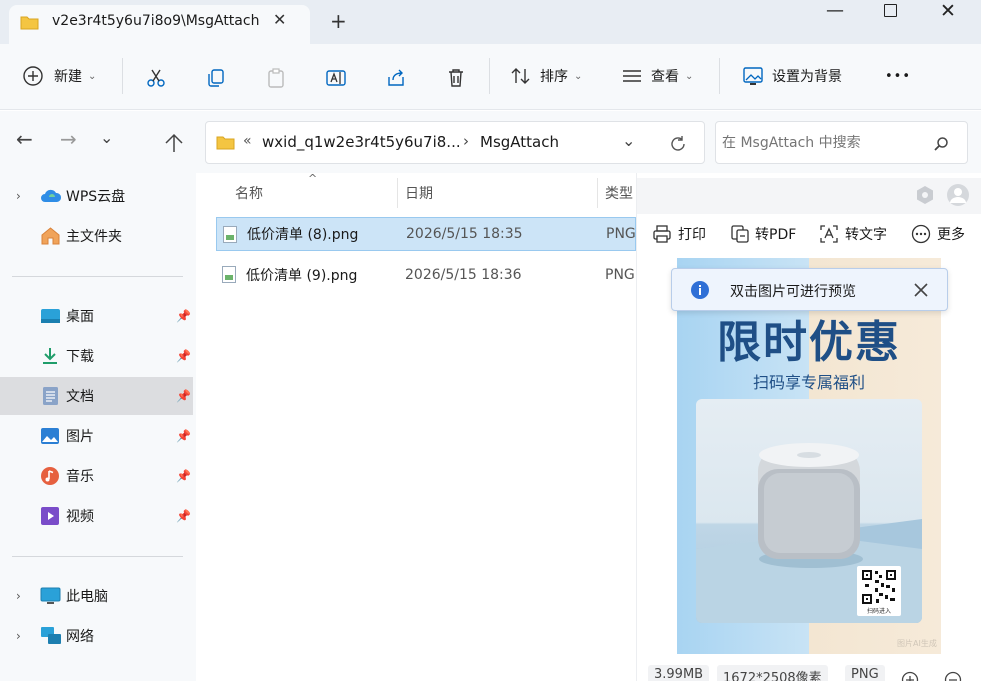 The width and height of the screenshot is (981, 681). I want to click on folder-icon, so click(225, 143).